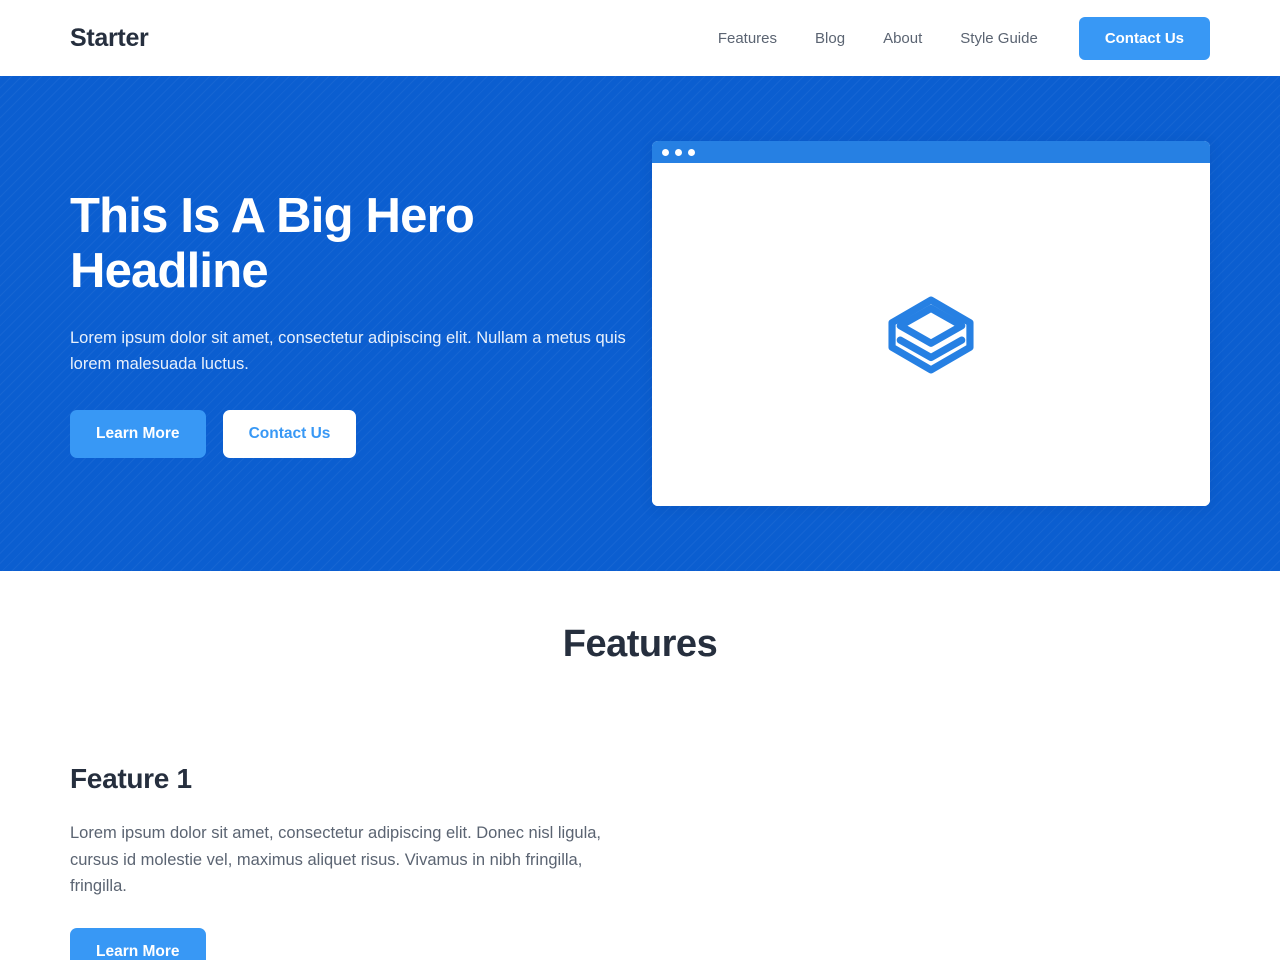  Describe the element at coordinates (109, 38) in the screenshot. I see `brand-logo: Starter` at that location.